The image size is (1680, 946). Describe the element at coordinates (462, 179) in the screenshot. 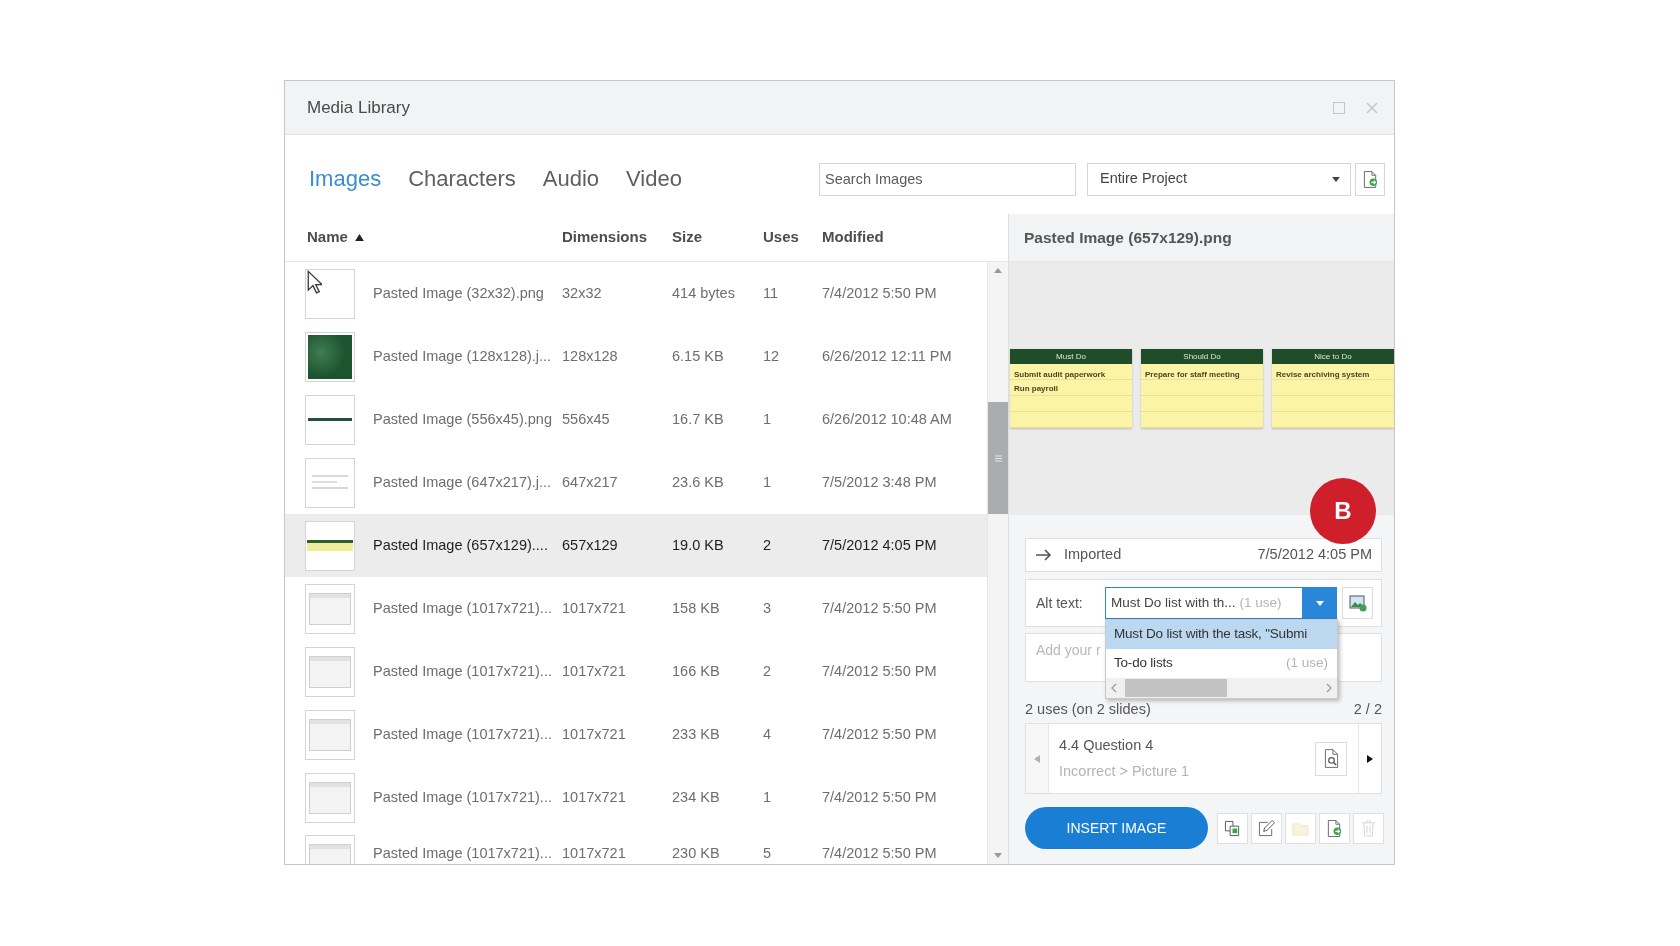

I see `tab: Characters` at that location.